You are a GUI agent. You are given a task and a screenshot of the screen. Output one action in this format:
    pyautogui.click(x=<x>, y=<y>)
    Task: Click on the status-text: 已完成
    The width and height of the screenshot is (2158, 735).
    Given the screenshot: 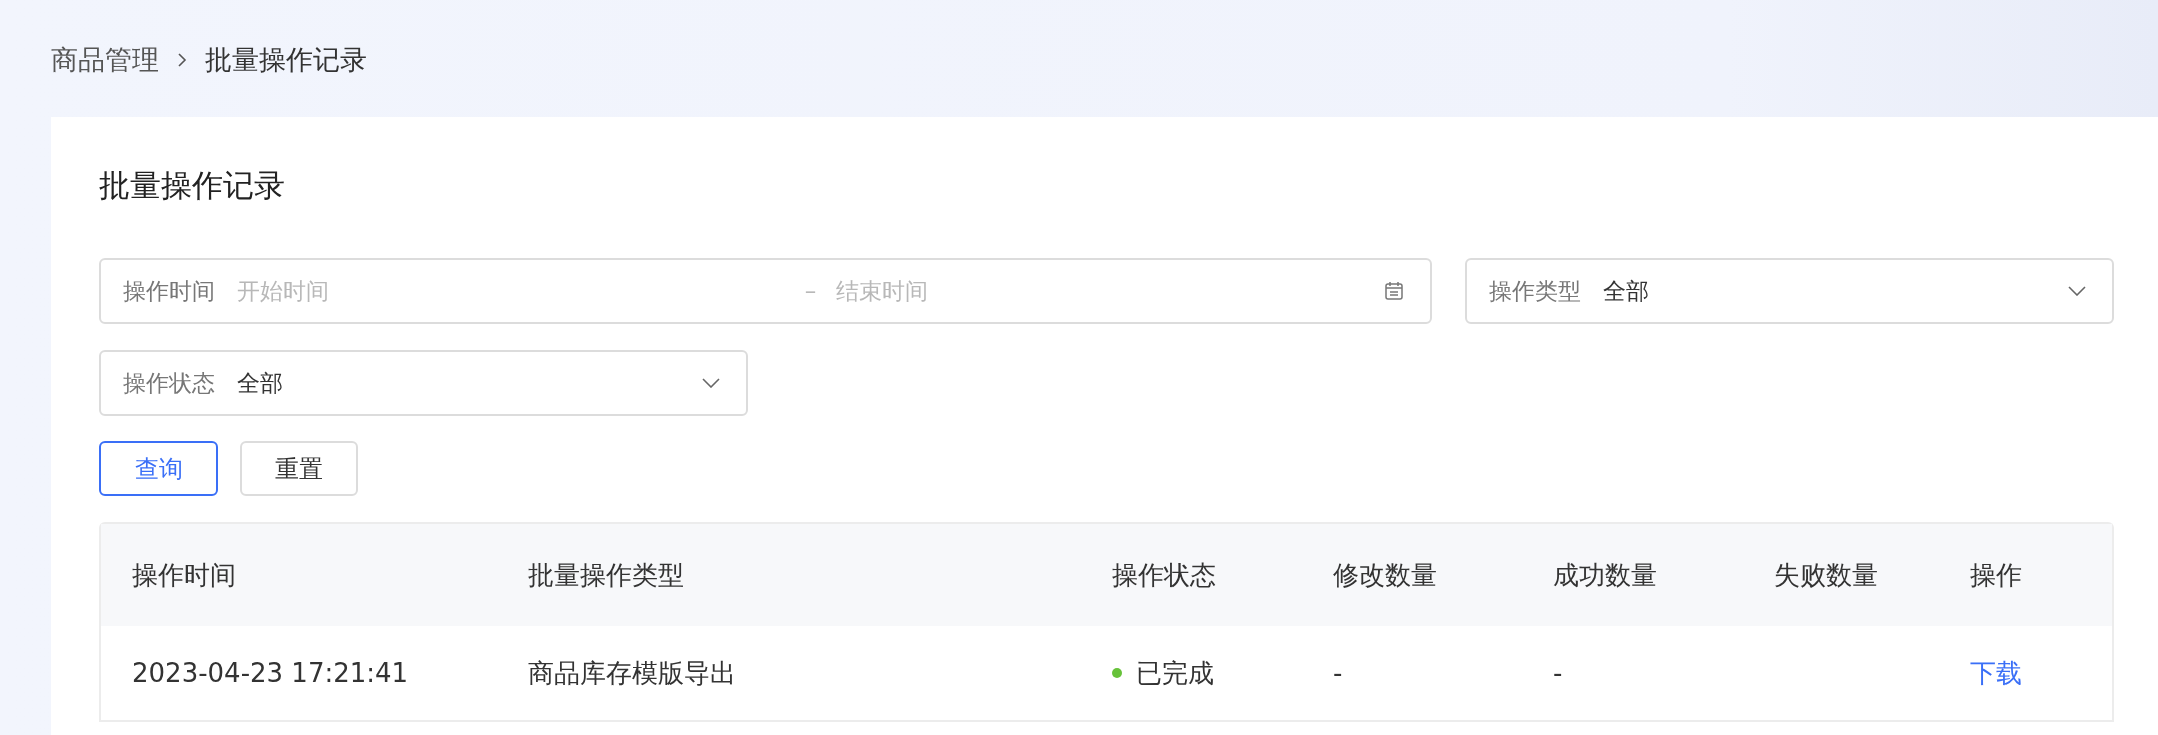 What is the action you would take?
    pyautogui.click(x=1175, y=673)
    